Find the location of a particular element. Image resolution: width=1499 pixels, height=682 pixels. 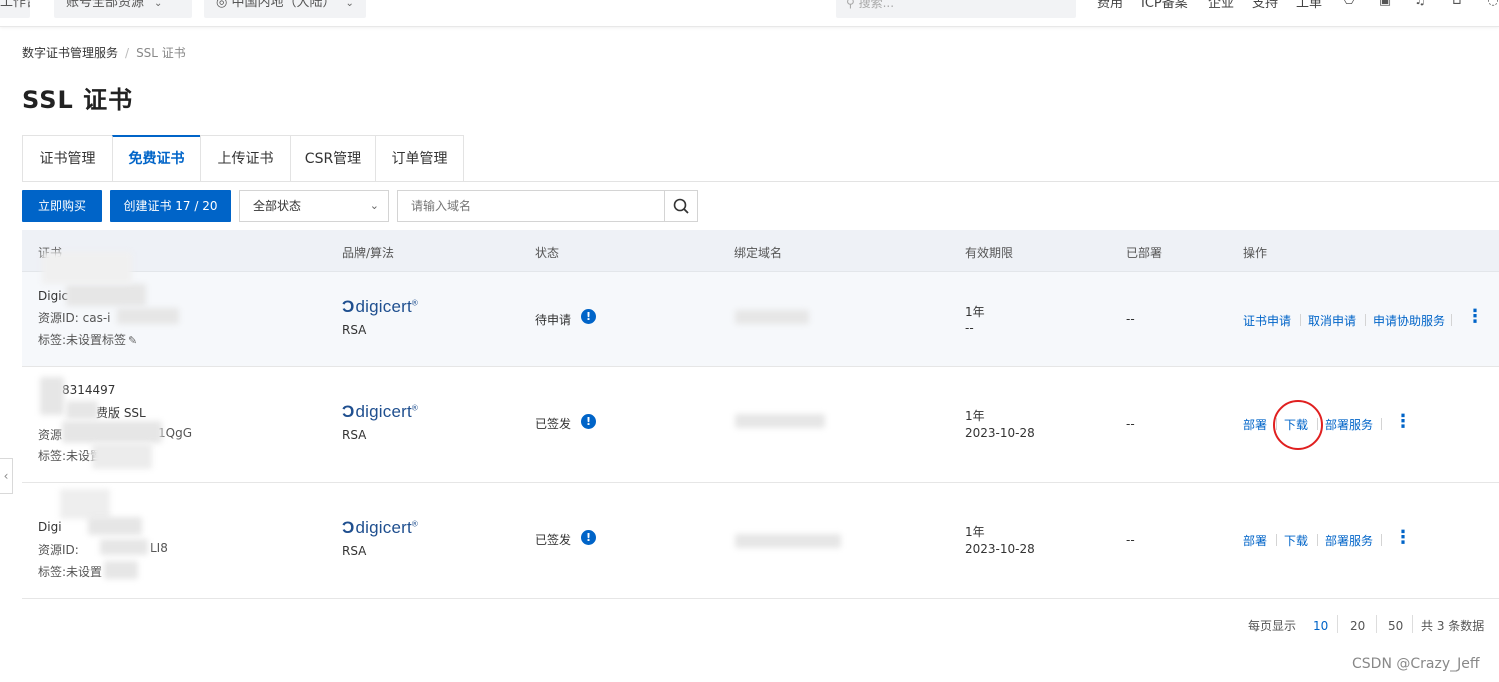

domain-search-input is located at coordinates (531, 206).